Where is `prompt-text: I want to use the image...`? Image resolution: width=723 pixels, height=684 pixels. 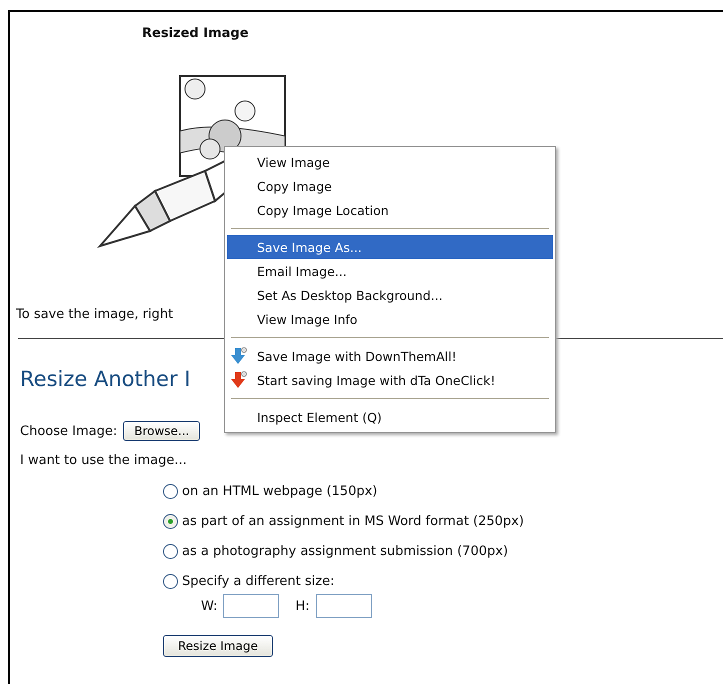
prompt-text: I want to use the image... is located at coordinates (103, 460).